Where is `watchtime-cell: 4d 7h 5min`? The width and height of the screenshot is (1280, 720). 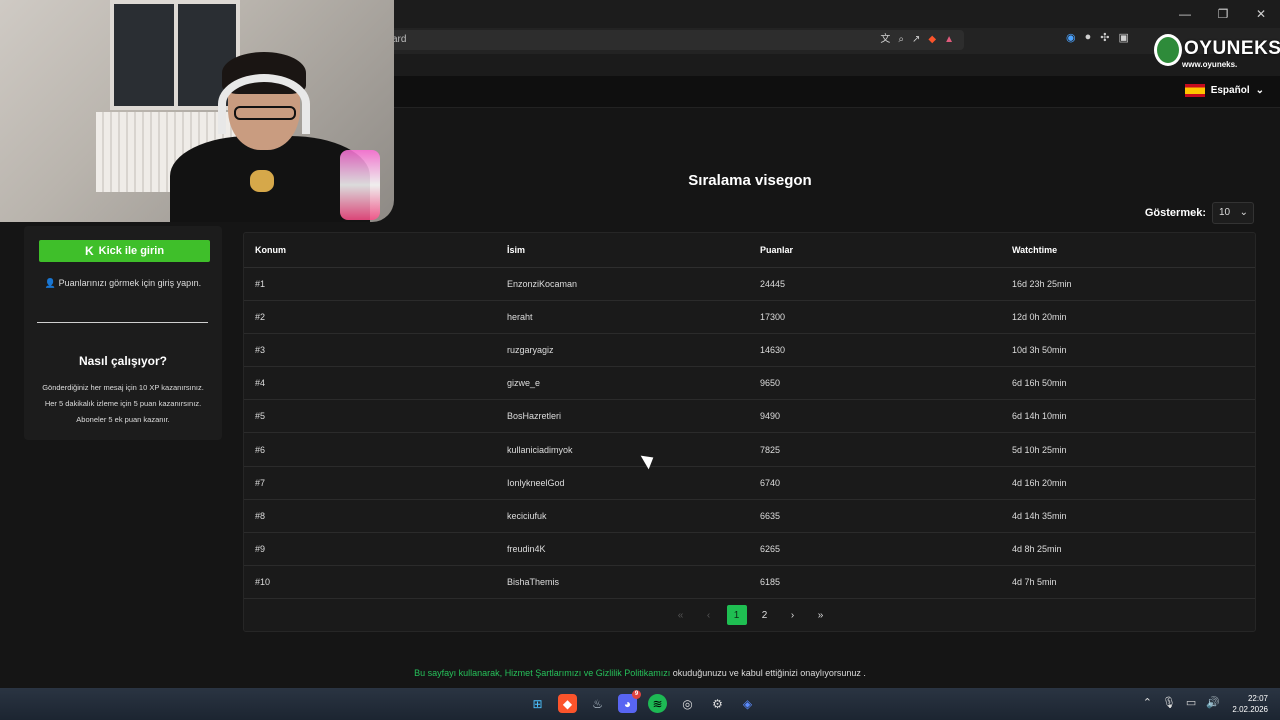 watchtime-cell: 4d 7h 5min is located at coordinates (1128, 582).